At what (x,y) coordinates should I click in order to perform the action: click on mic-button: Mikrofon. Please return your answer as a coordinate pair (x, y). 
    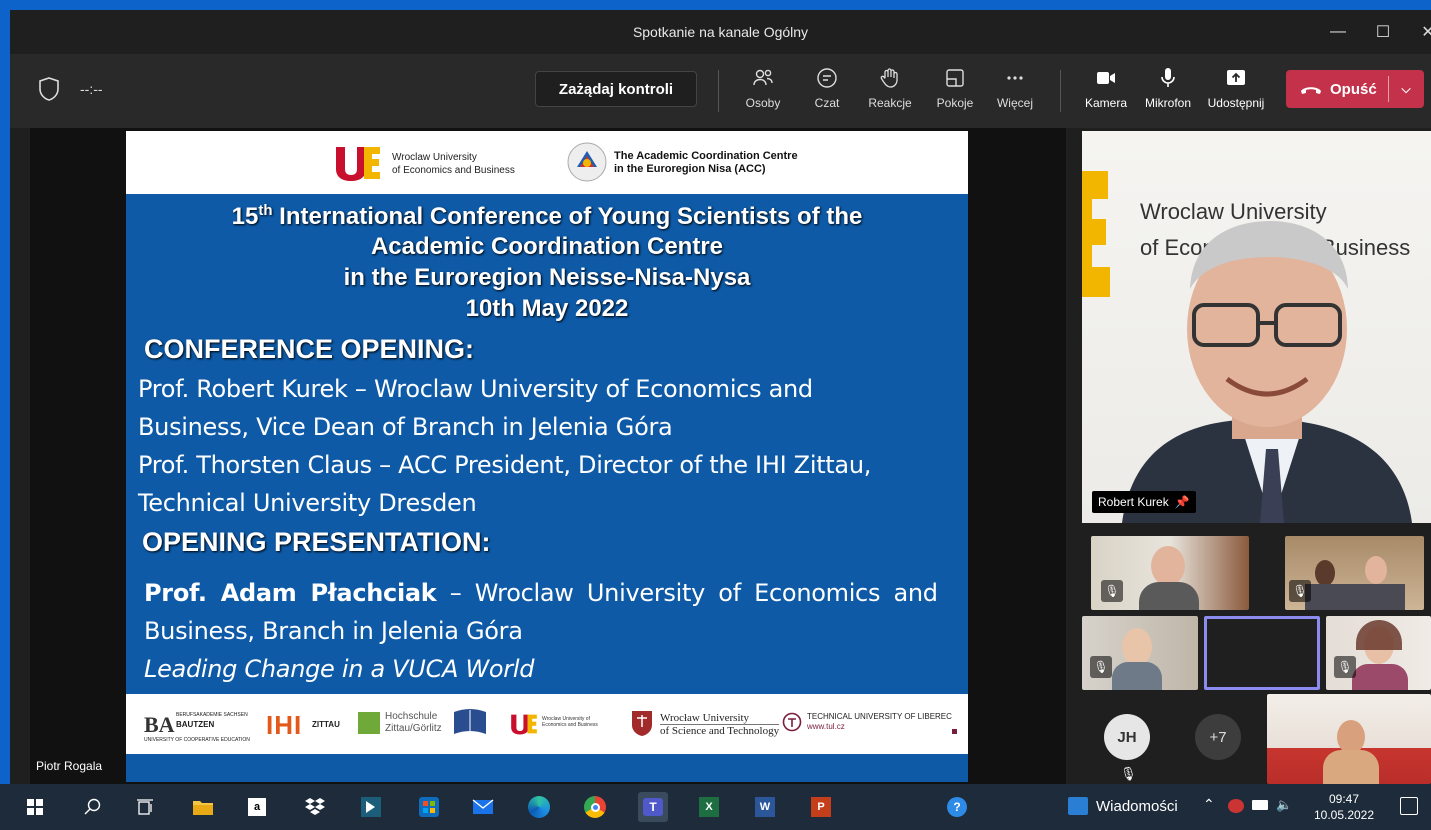
    Looking at the image, I should click on (1168, 92).